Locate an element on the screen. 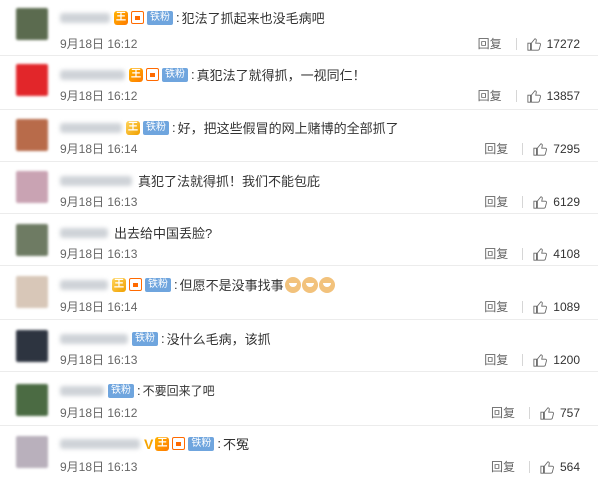  list-item: 铁粉 : 不要回来了吧 9月18日 16:12 回复 757 is located at coordinates (299, 399).